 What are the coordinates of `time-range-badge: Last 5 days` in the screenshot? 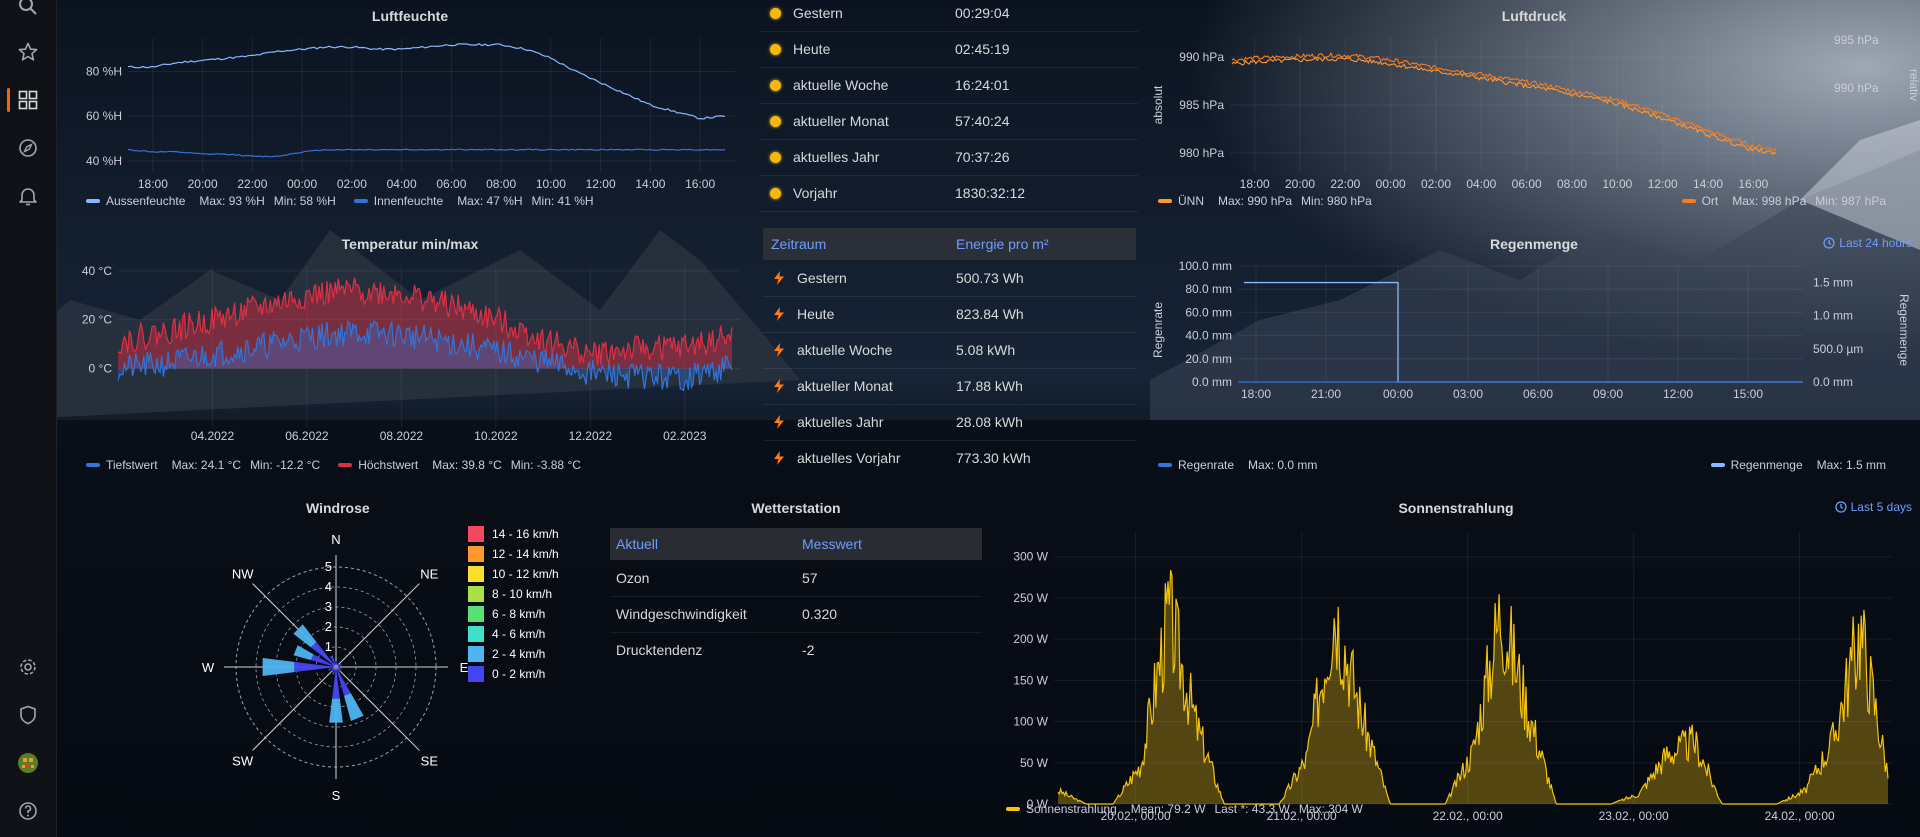 It's located at (1873, 507).